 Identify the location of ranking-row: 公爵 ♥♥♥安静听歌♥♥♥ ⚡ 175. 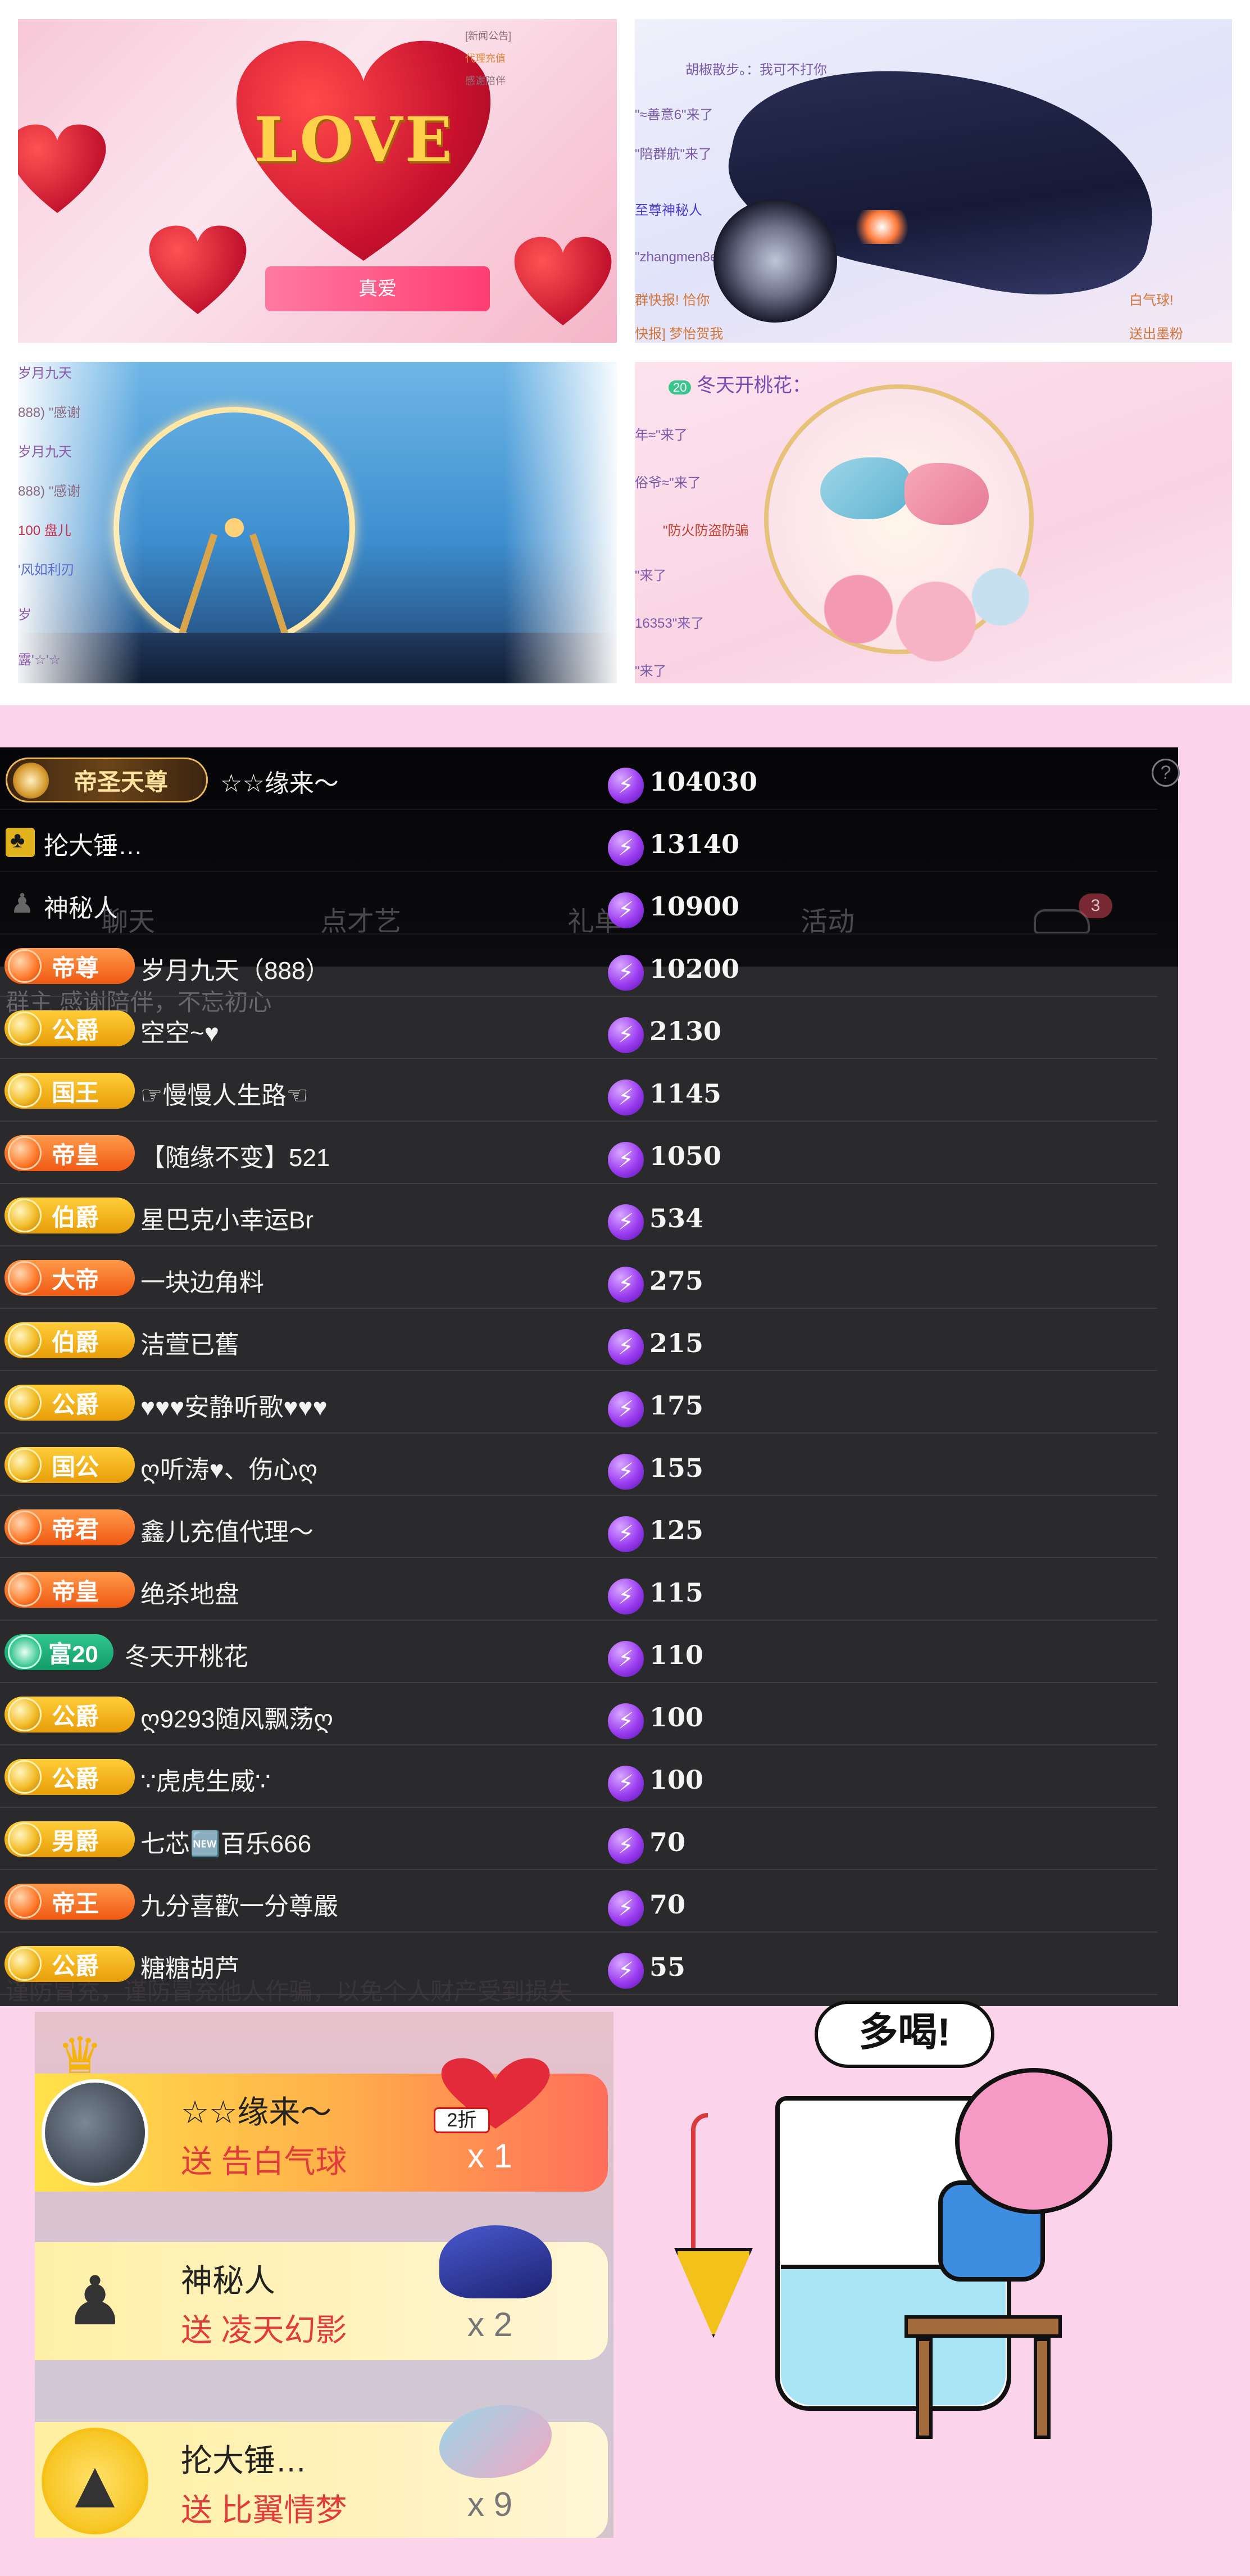
(578, 1402).